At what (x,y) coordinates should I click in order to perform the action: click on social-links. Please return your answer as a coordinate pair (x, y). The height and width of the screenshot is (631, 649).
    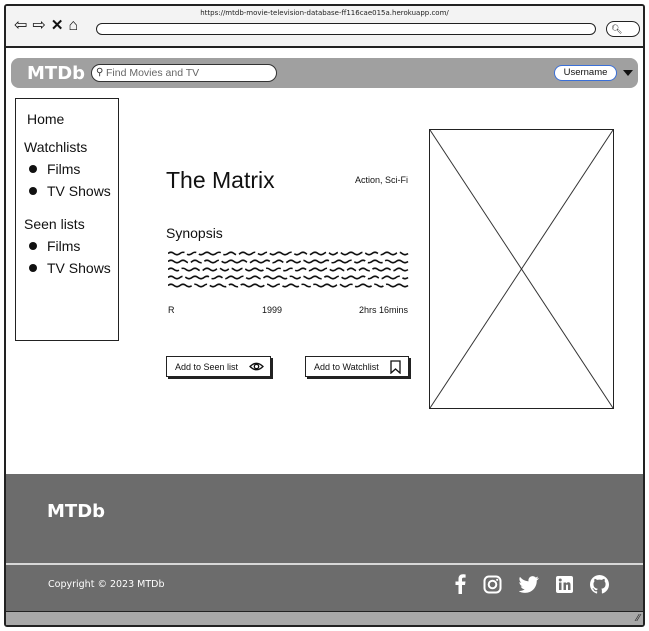
    Looking at the image, I should click on (531, 584).